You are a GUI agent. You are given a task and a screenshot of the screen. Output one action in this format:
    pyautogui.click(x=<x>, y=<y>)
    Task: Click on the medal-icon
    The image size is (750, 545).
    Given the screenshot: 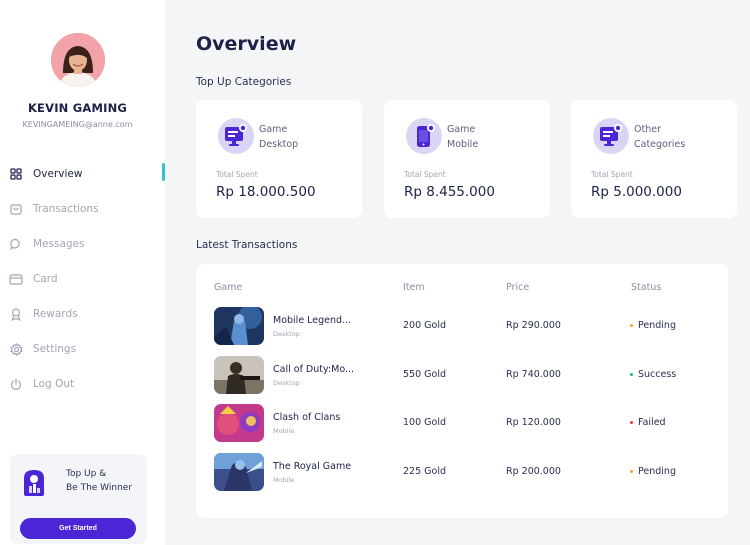 What is the action you would take?
    pyautogui.click(x=16, y=314)
    